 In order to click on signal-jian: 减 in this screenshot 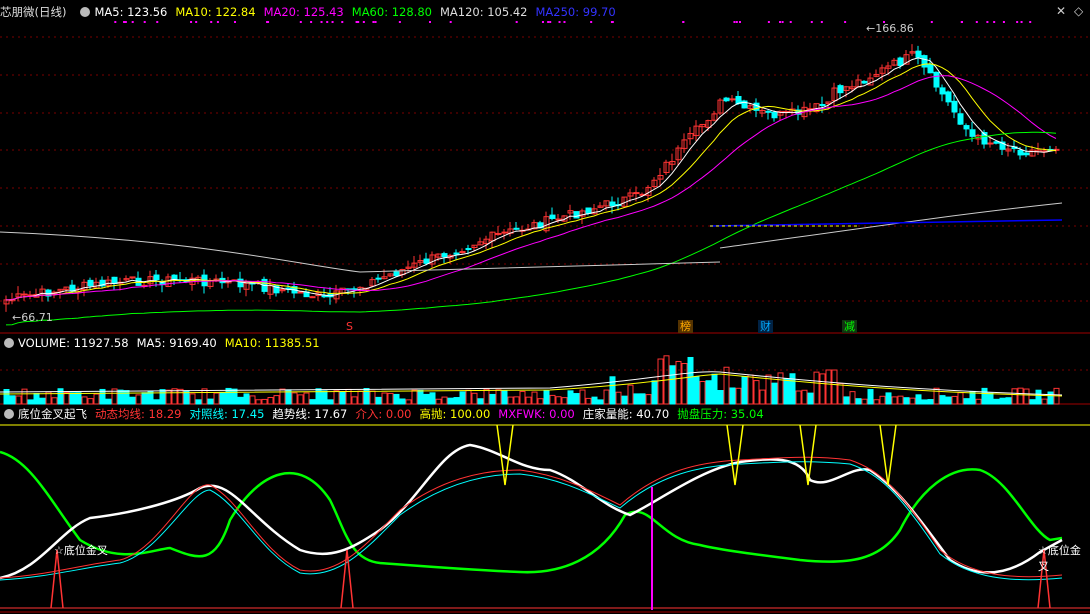, I will do `click(849, 326)`.